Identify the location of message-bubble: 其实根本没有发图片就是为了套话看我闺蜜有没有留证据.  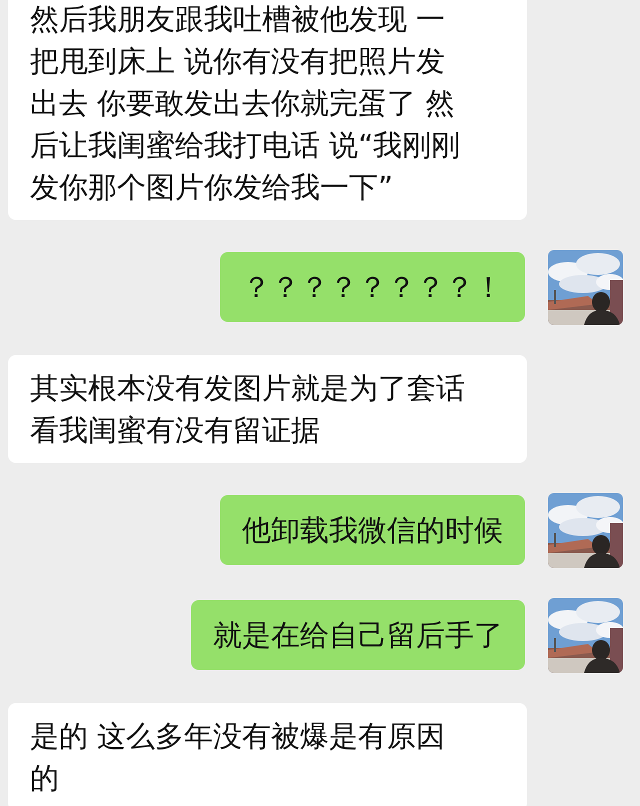
(267, 409).